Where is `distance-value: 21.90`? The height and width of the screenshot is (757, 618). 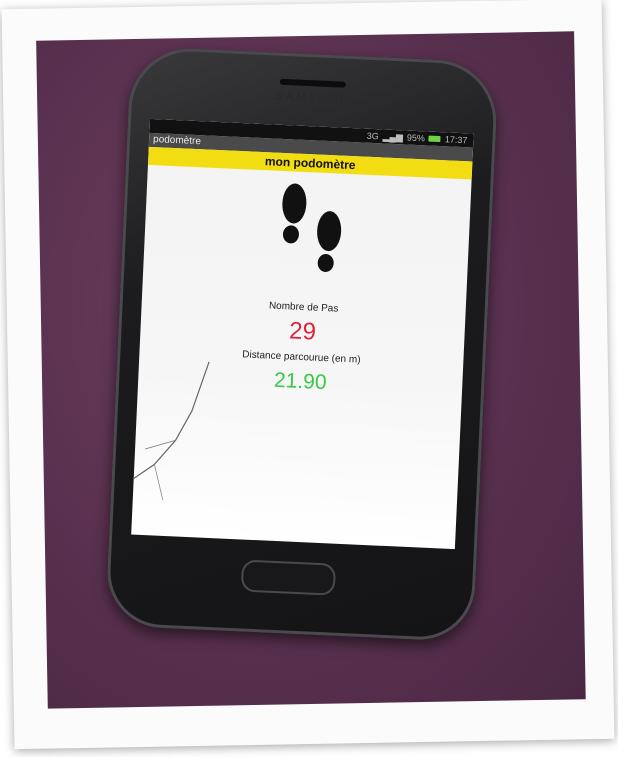
distance-value: 21.90 is located at coordinates (300, 381).